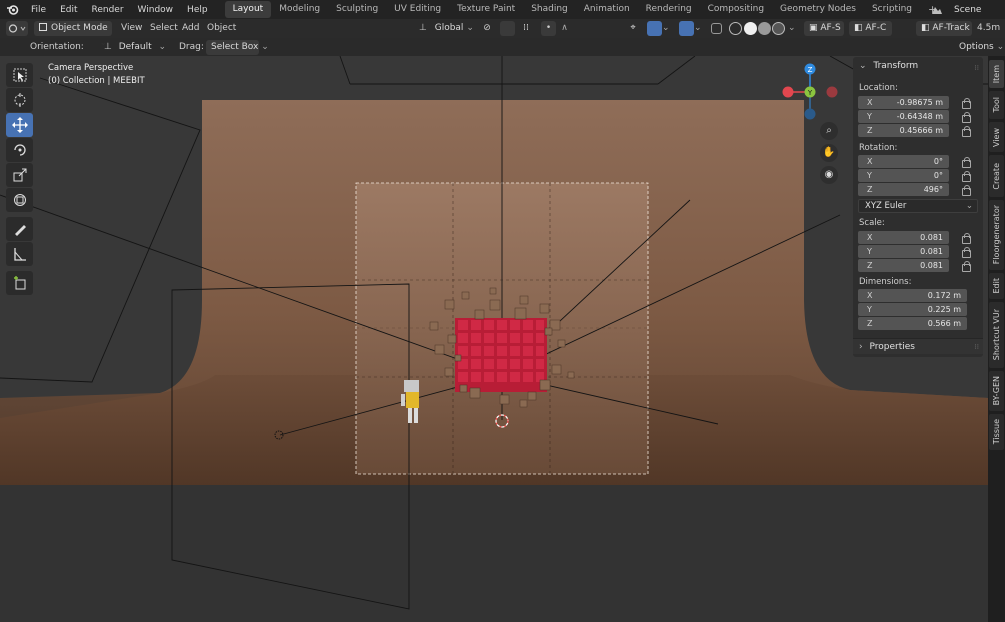 The width and height of the screenshot is (1005, 622). Describe the element at coordinates (919, 102) in the screenshot. I see `location-x-value: -0.98675 m` at that location.